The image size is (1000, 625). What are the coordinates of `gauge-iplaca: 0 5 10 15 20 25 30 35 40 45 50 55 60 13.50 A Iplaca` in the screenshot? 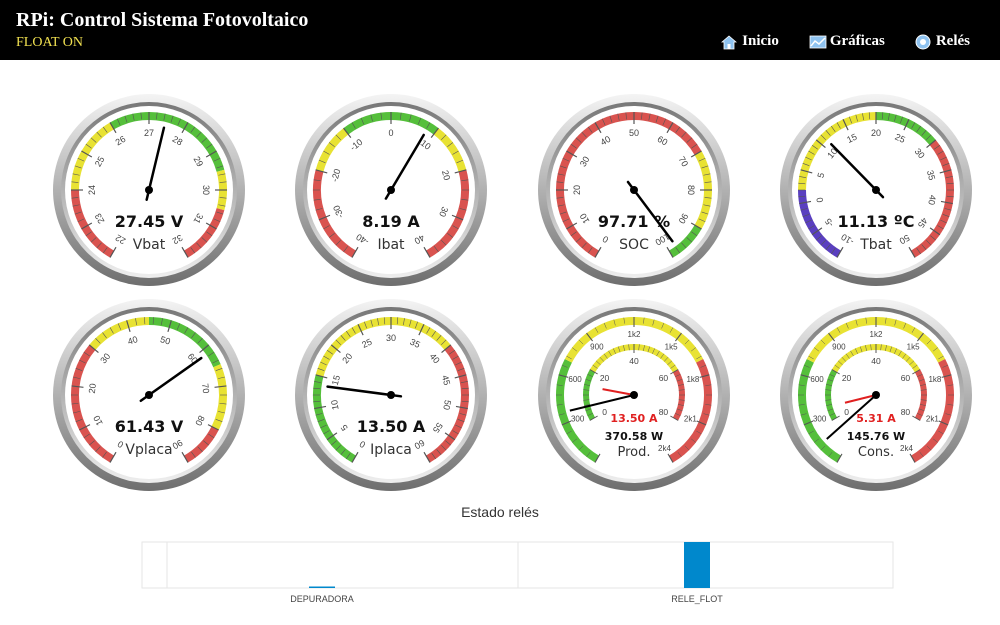 It's located at (391, 395).